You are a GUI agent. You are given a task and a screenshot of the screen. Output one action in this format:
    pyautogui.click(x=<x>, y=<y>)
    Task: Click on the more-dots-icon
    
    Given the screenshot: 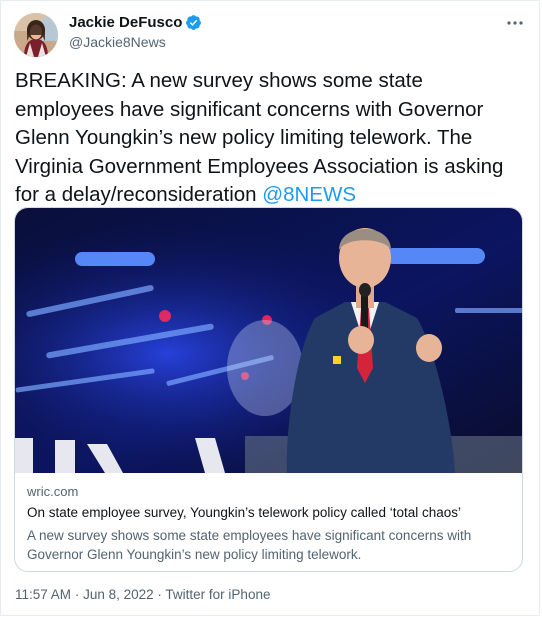 What is the action you would take?
    pyautogui.click(x=515, y=23)
    